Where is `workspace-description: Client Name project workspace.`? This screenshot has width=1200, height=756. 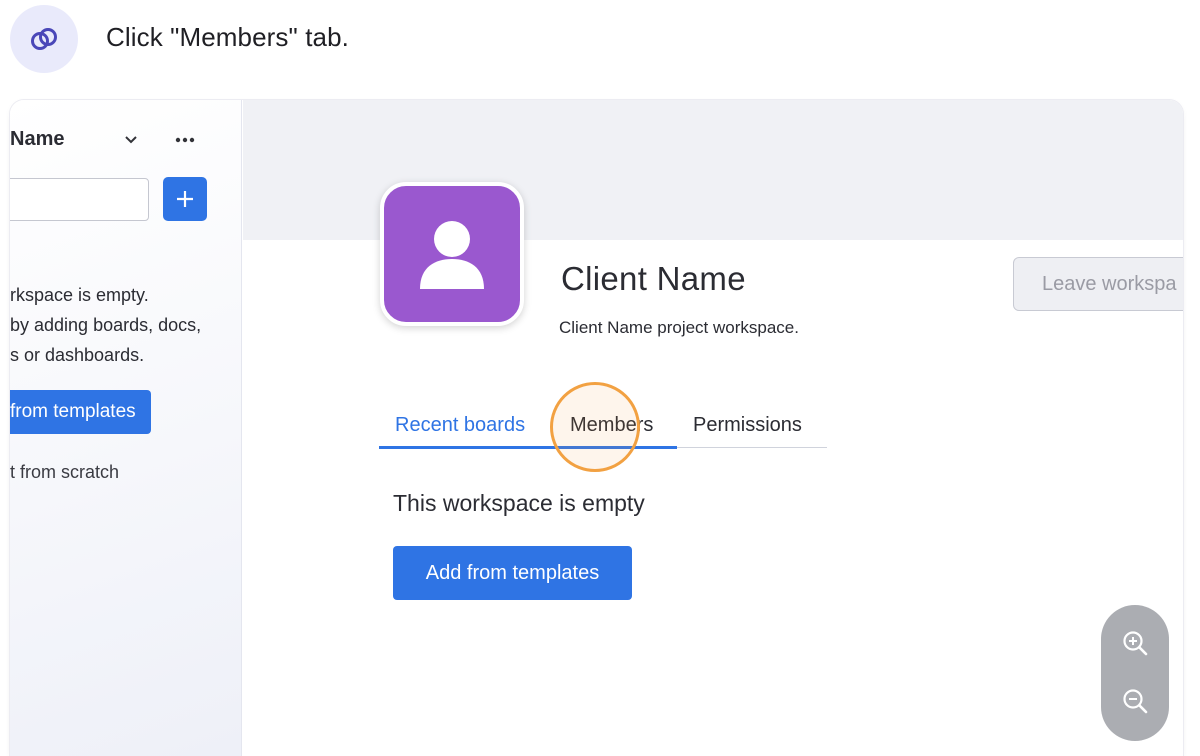 workspace-description: Client Name project workspace. is located at coordinates (679, 327).